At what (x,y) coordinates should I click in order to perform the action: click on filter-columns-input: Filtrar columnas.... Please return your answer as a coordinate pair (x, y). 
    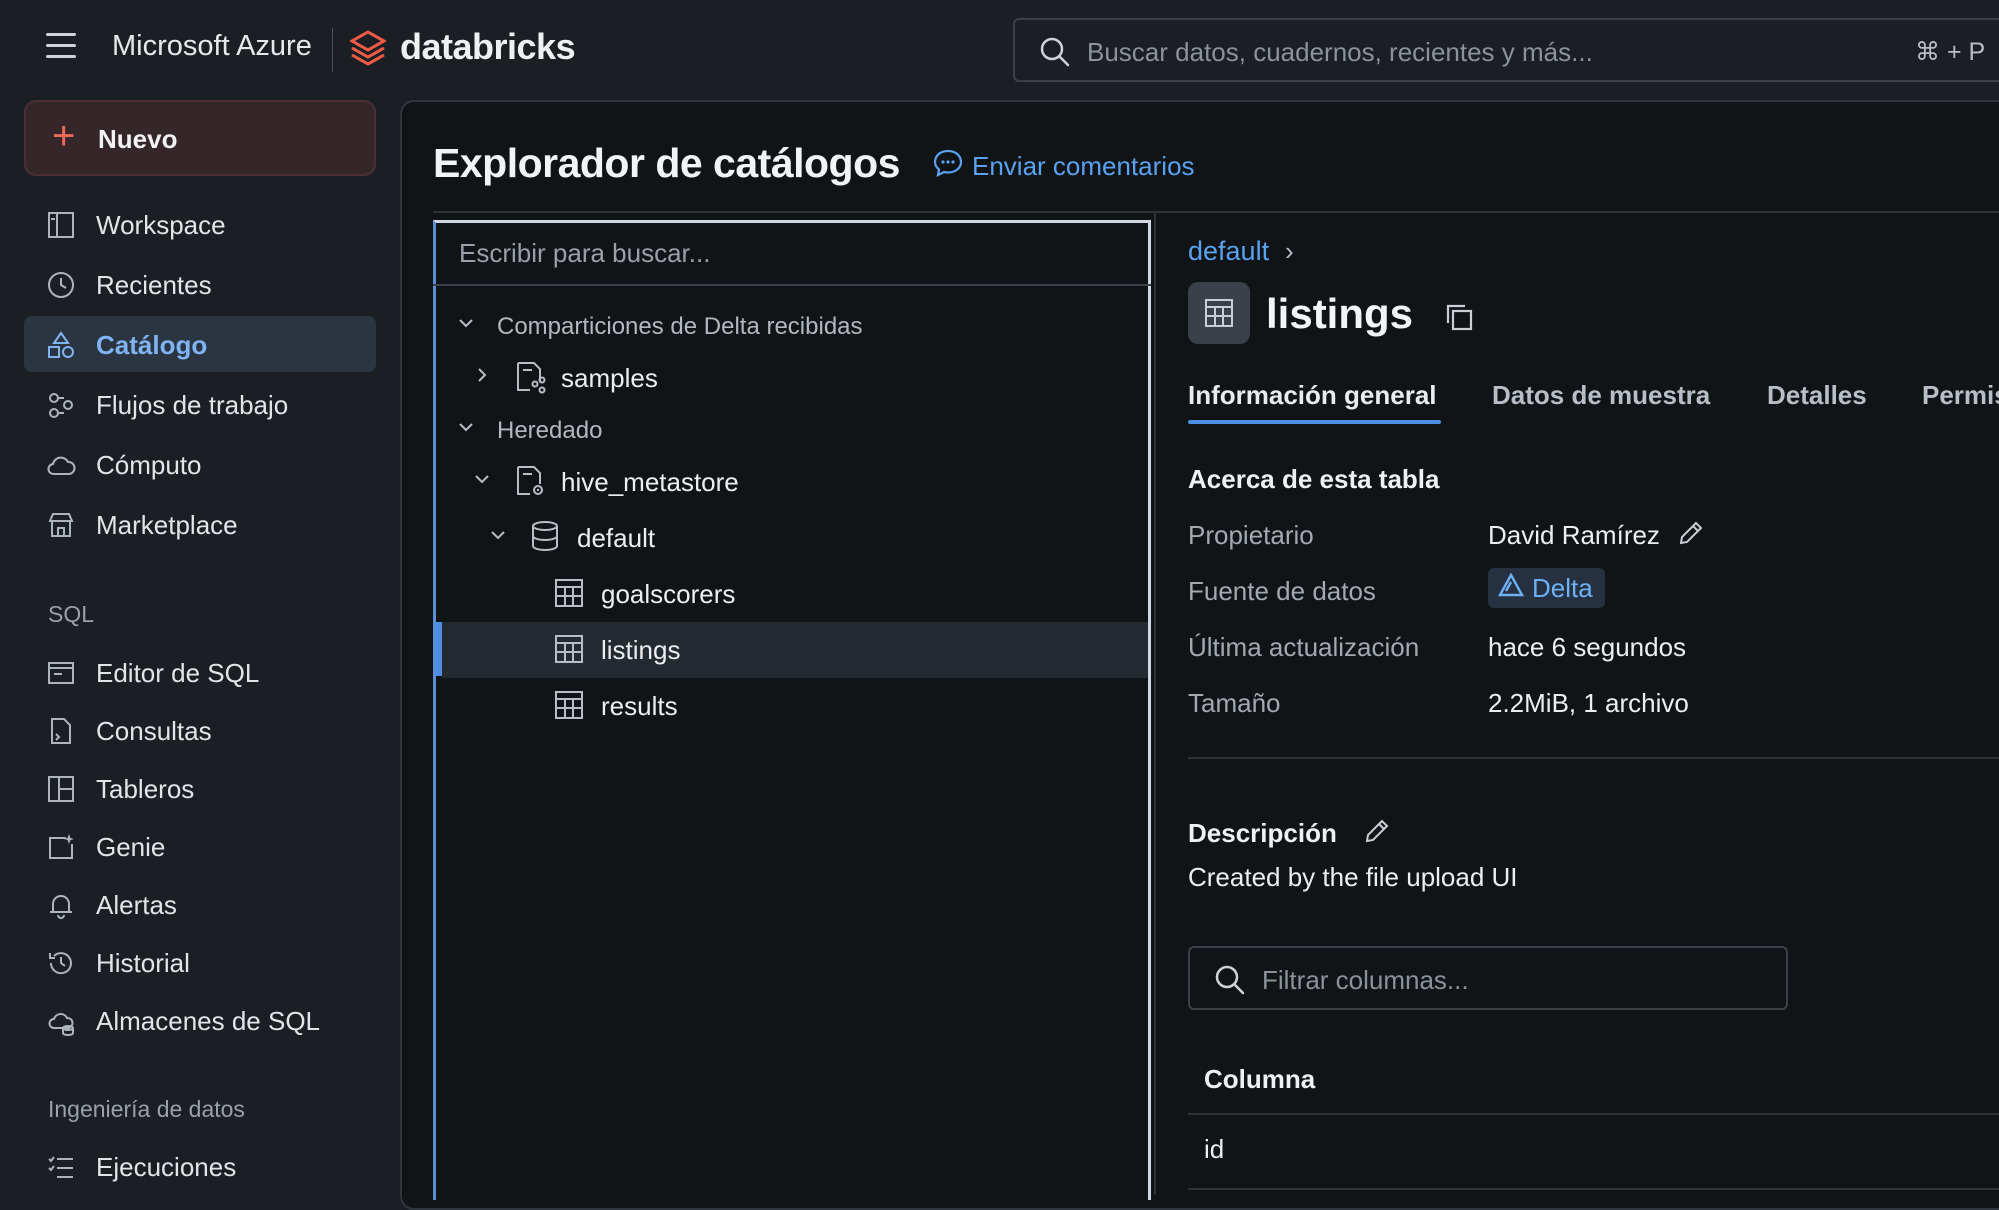
    Looking at the image, I should click on (1488, 978).